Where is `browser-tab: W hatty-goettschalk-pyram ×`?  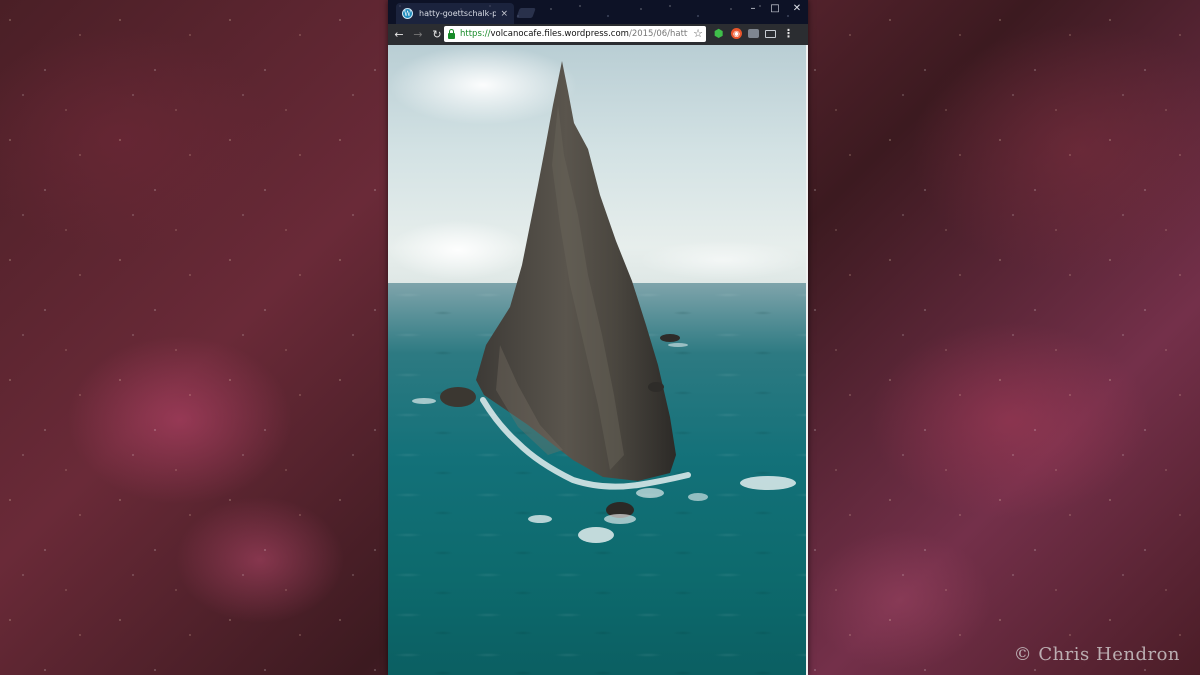
browser-tab: W hatty-goettschalk-pyram × is located at coordinates (455, 13).